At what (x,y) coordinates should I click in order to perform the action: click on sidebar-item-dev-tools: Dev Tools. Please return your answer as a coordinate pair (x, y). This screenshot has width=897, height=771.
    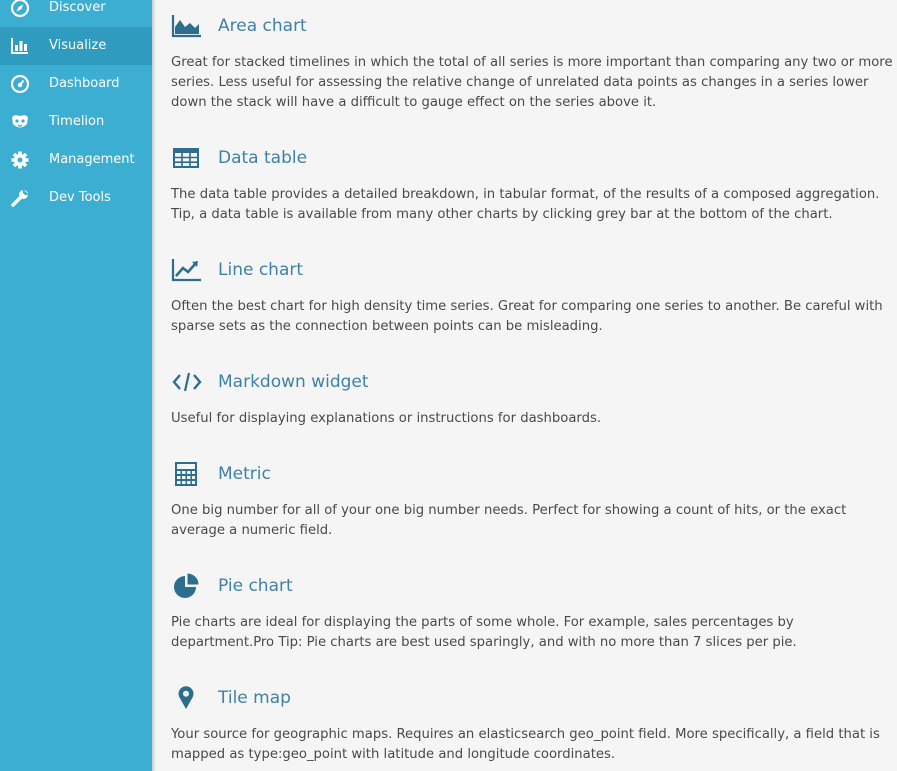
    Looking at the image, I should click on (76, 198).